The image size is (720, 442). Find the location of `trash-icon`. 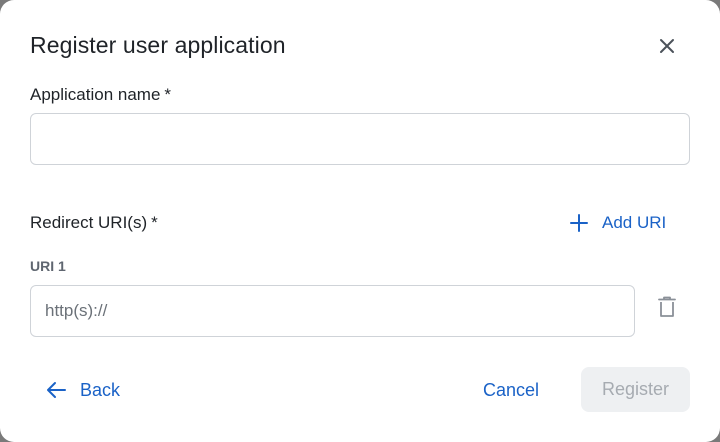

trash-icon is located at coordinates (667, 306).